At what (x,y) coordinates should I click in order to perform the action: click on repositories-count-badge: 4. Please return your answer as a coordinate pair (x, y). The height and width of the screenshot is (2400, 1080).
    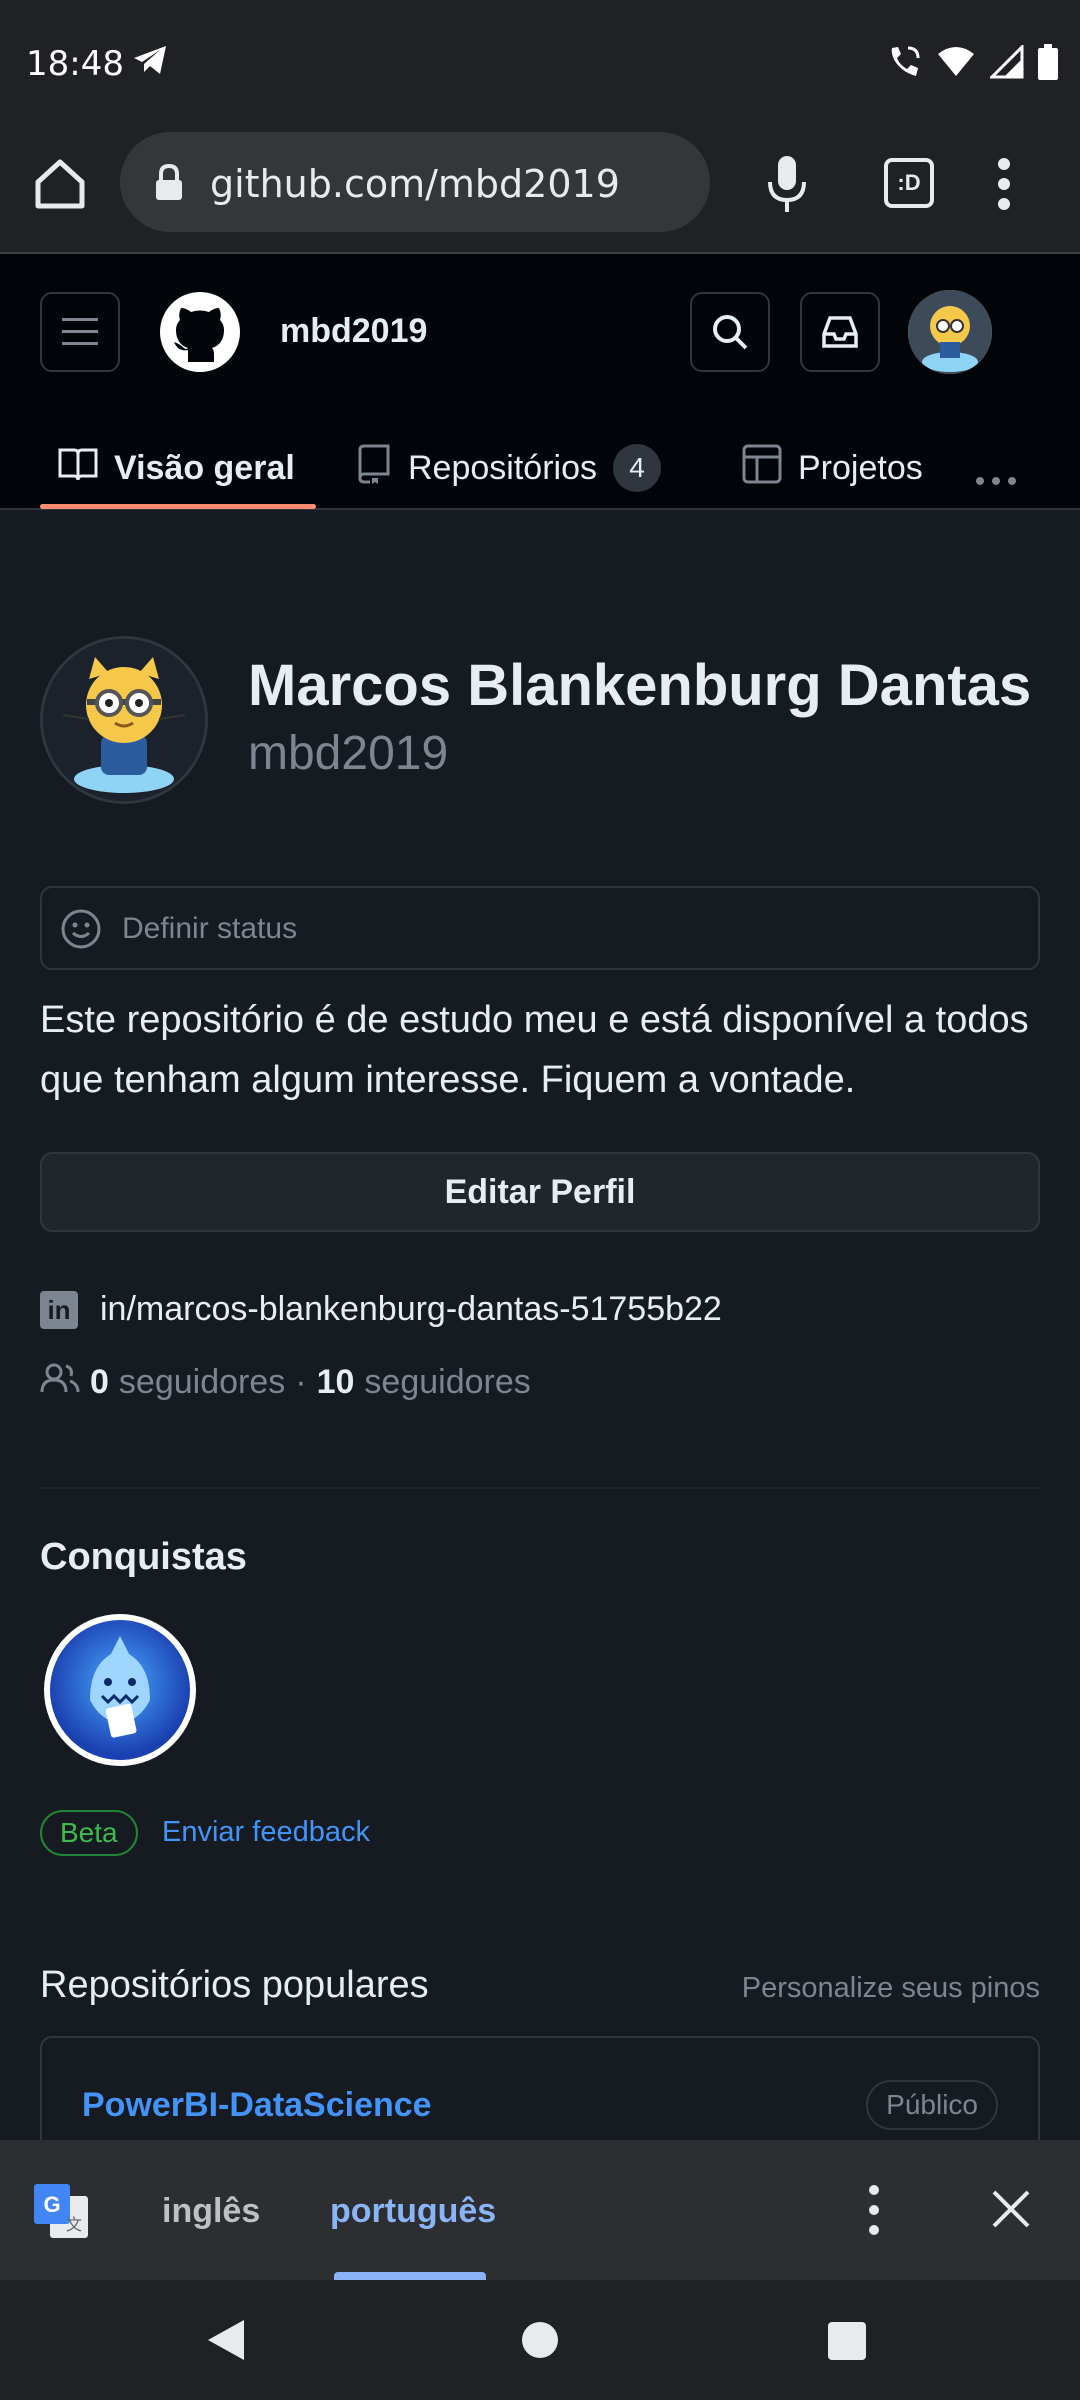
    Looking at the image, I should click on (636, 468).